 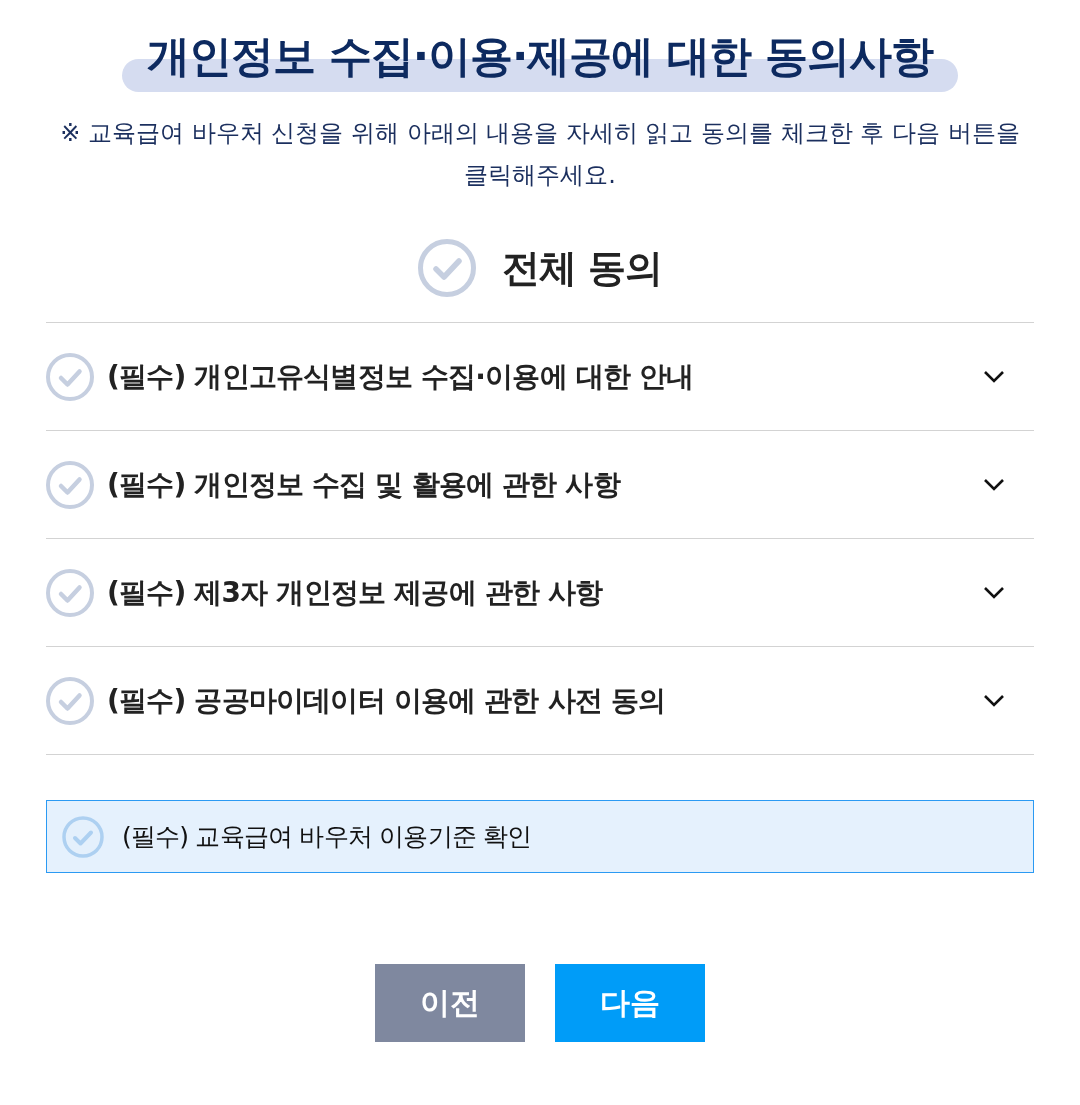 I want to click on confirm-checkbox-row: (필수) 교육급여 바우처 이용기준 확인, so click(x=540, y=836).